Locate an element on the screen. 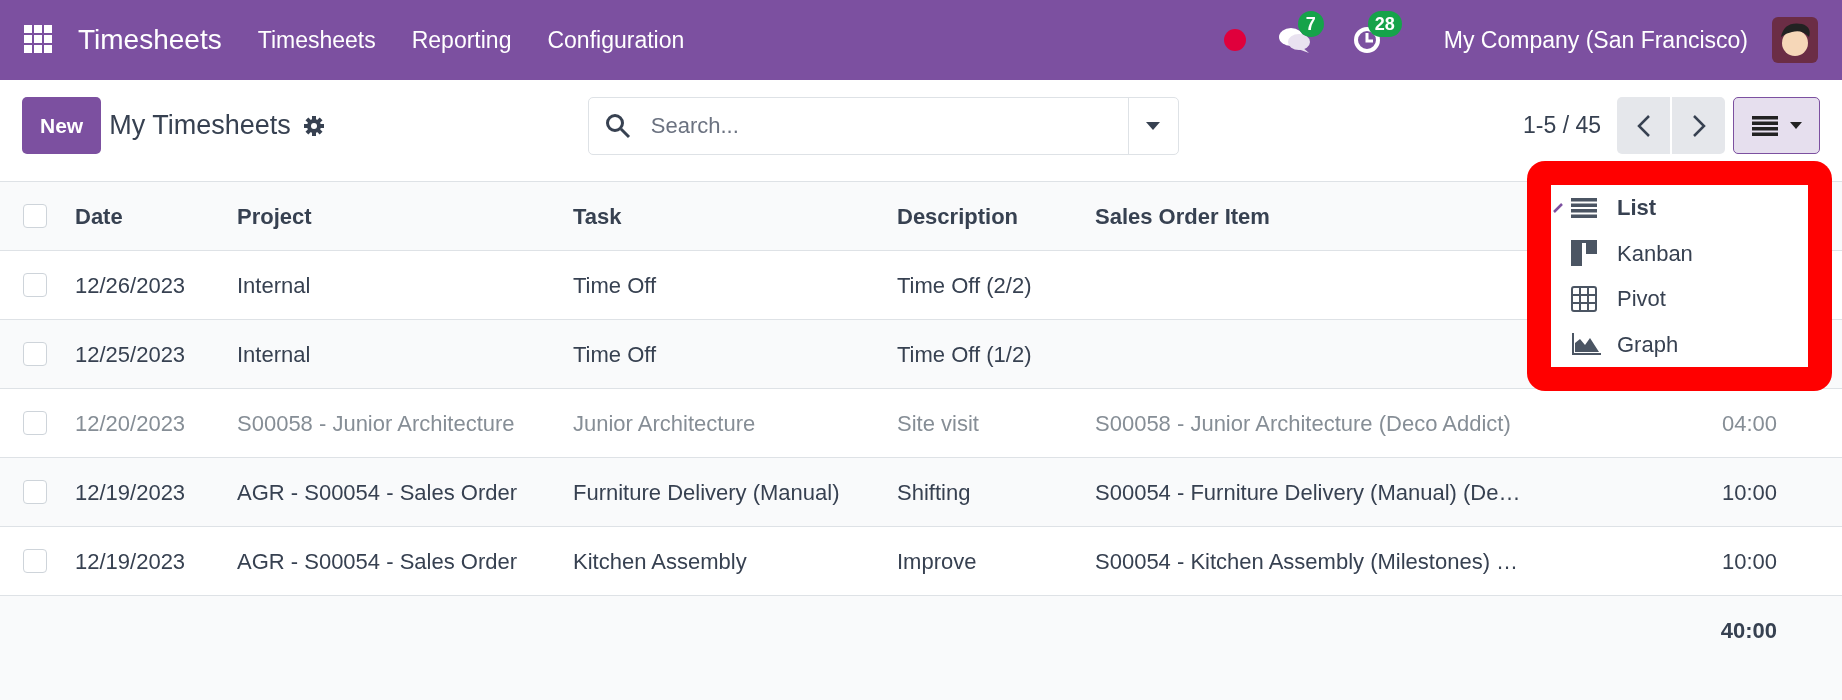 Image resolution: width=1842 pixels, height=700 pixels. hours-cell: 04:00 is located at coordinates (1749, 423).